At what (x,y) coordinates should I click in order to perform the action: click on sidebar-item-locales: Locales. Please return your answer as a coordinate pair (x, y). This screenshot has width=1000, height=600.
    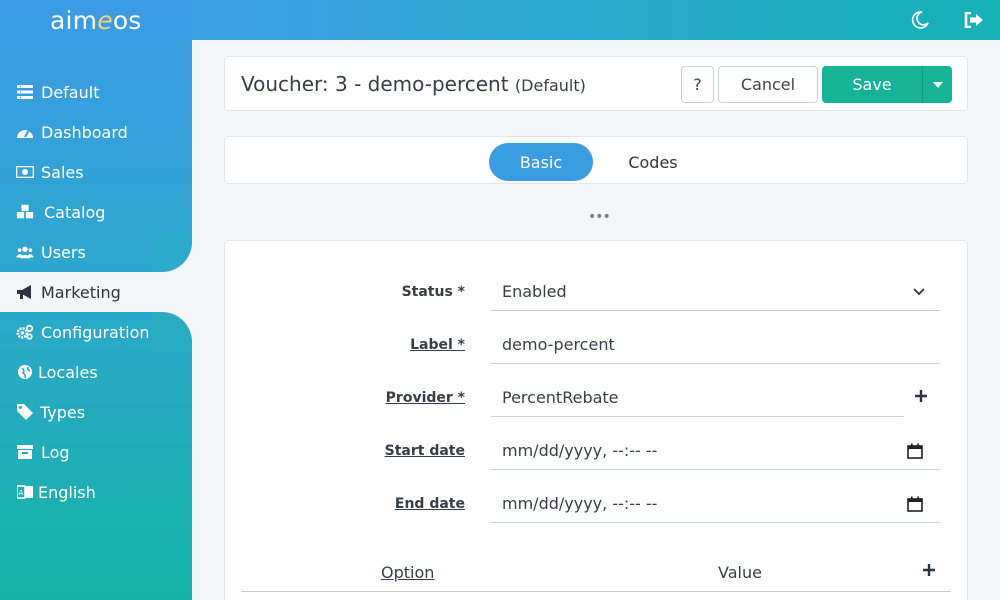
    Looking at the image, I should click on (96, 372).